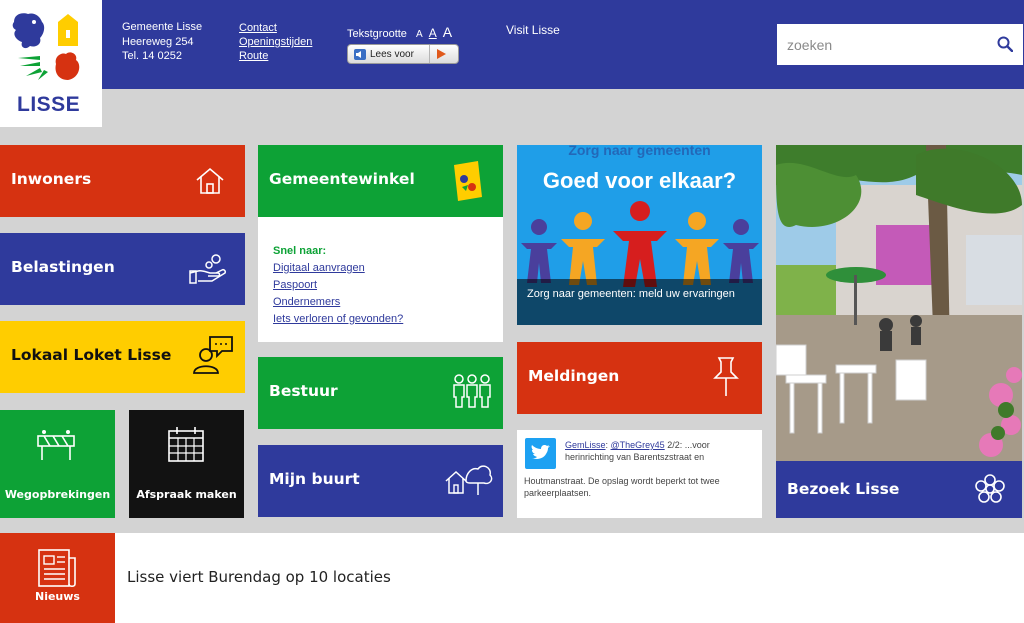 This screenshot has height=623, width=1024. I want to click on tile-belastingen: Belastingen, so click(122, 269).